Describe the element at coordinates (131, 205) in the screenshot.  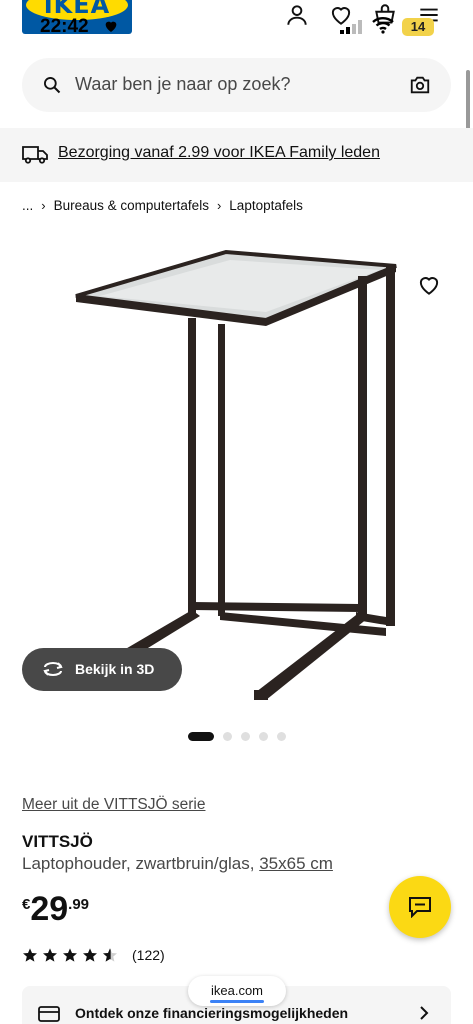
I see `breadcrumb-item: Bureaus & computertafels` at that location.